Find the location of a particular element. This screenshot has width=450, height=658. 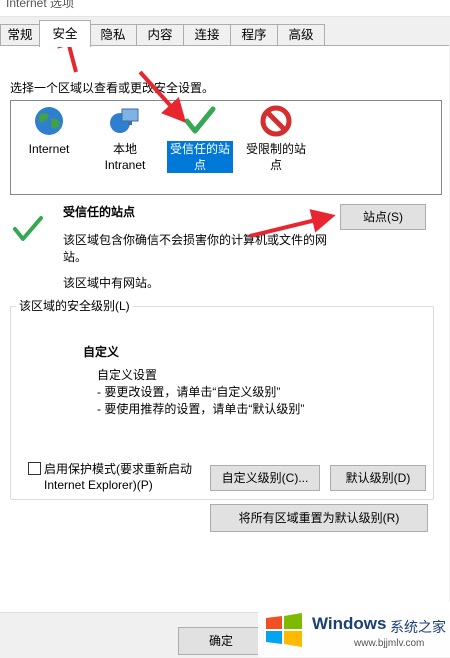

default-level-button: 默认级别(D) is located at coordinates (378, 478).